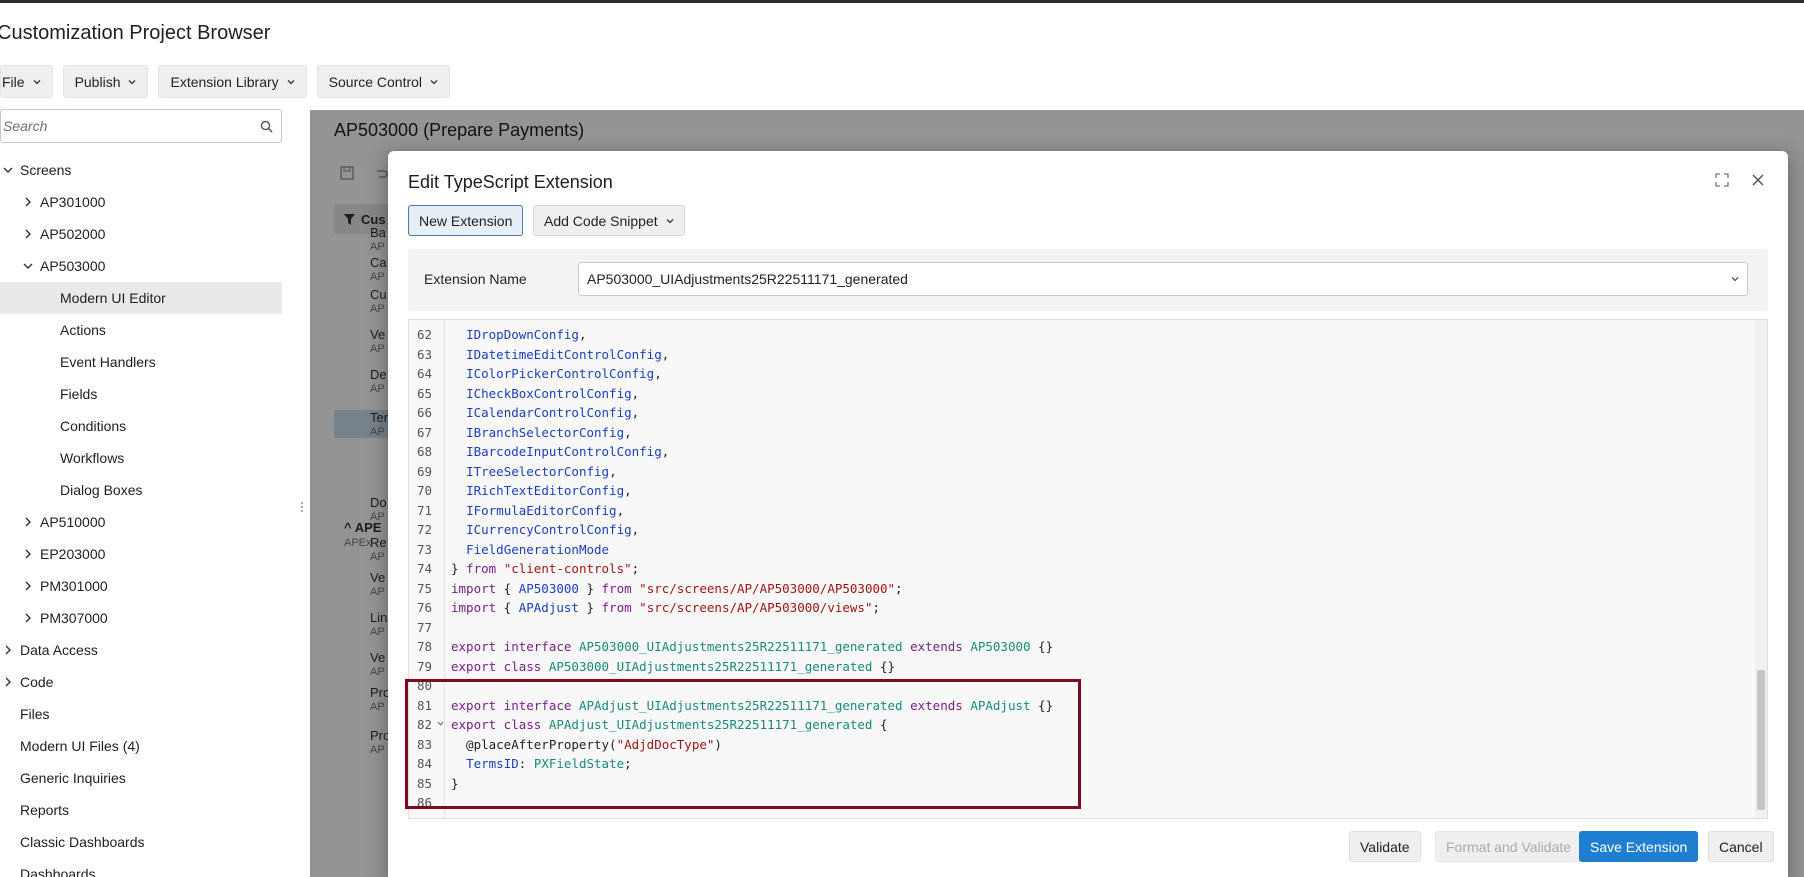  I want to click on code-text: IRichTextEditorConfig,, so click(538, 490).